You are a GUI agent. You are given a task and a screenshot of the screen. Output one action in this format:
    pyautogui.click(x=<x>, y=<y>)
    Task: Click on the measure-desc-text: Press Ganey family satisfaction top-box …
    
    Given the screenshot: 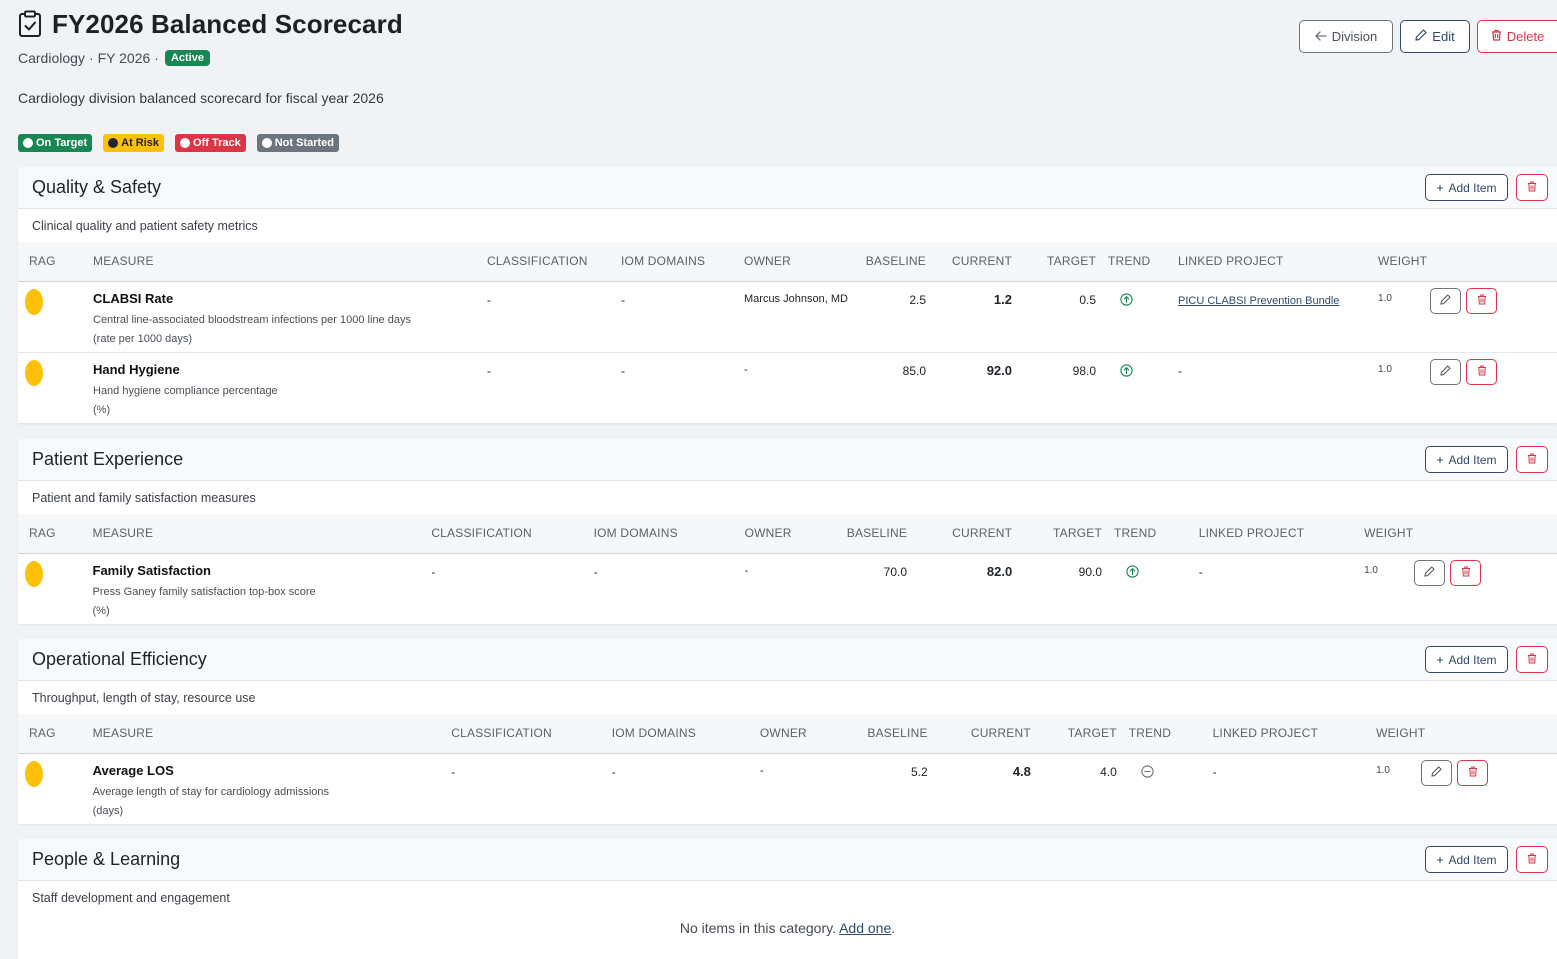 What is the action you would take?
    pyautogui.click(x=204, y=591)
    